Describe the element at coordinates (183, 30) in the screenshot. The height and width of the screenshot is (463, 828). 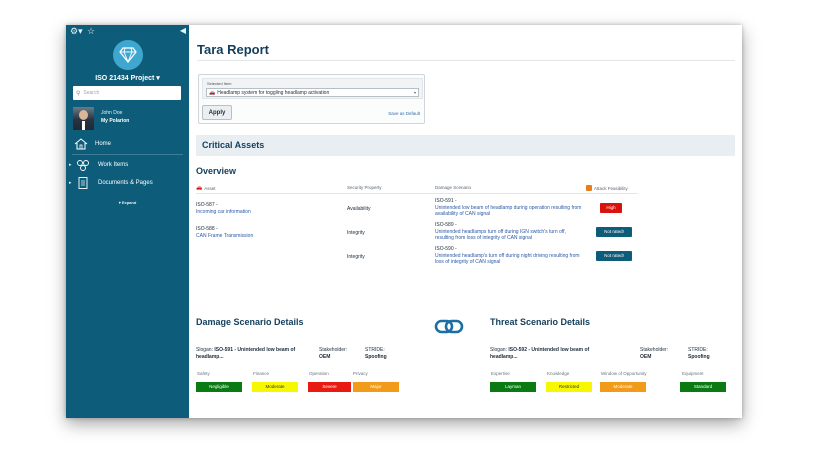
I see `chevron-left-icon: ◀` at that location.